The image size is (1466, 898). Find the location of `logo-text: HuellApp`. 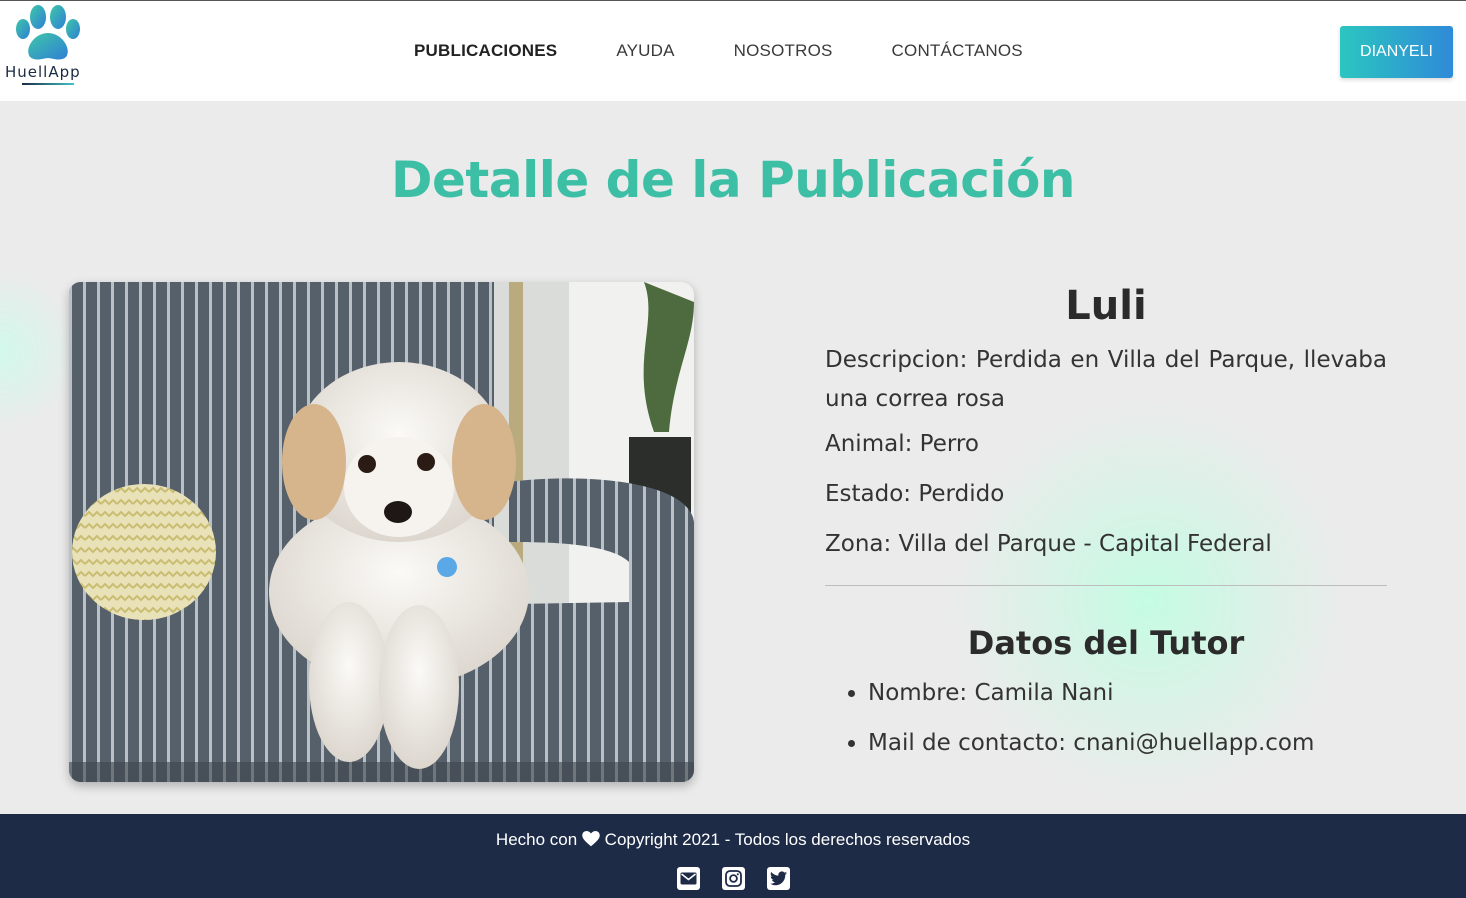

logo-text: HuellApp is located at coordinates (43, 72).